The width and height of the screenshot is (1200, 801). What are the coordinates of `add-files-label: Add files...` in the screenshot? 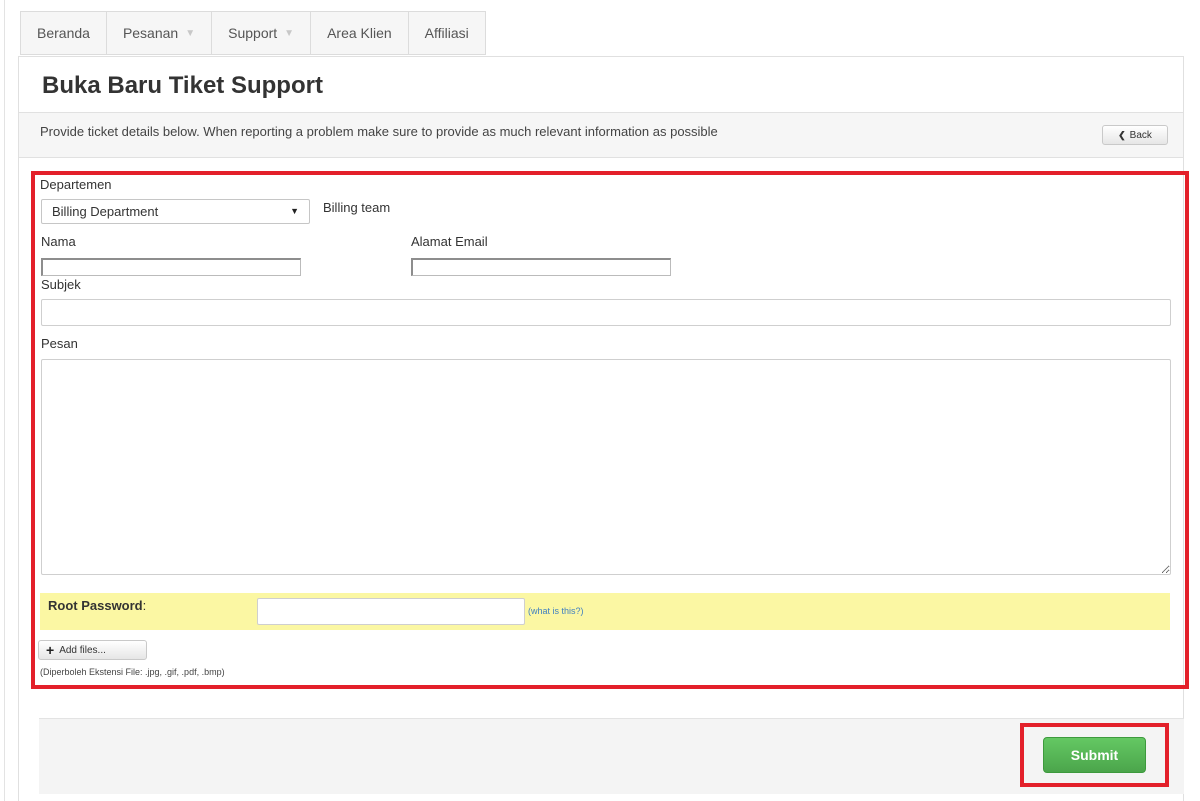 It's located at (82, 650).